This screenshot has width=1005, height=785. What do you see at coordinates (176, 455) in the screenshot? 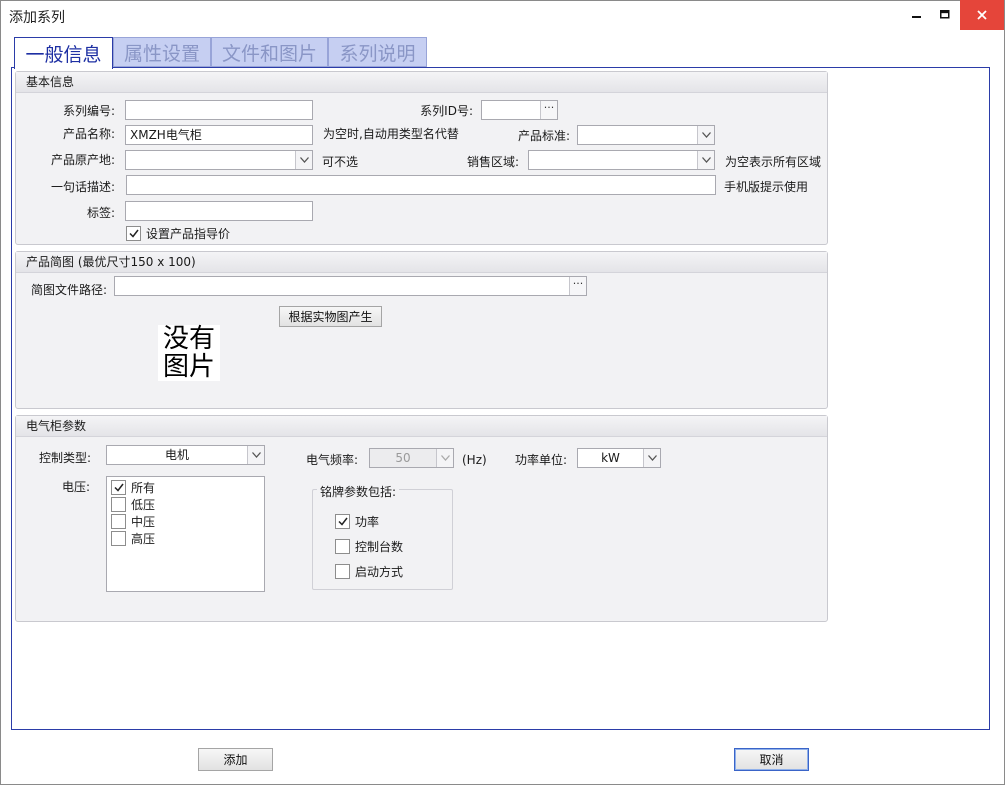
I see `control-type-value: 电机` at bounding box center [176, 455].